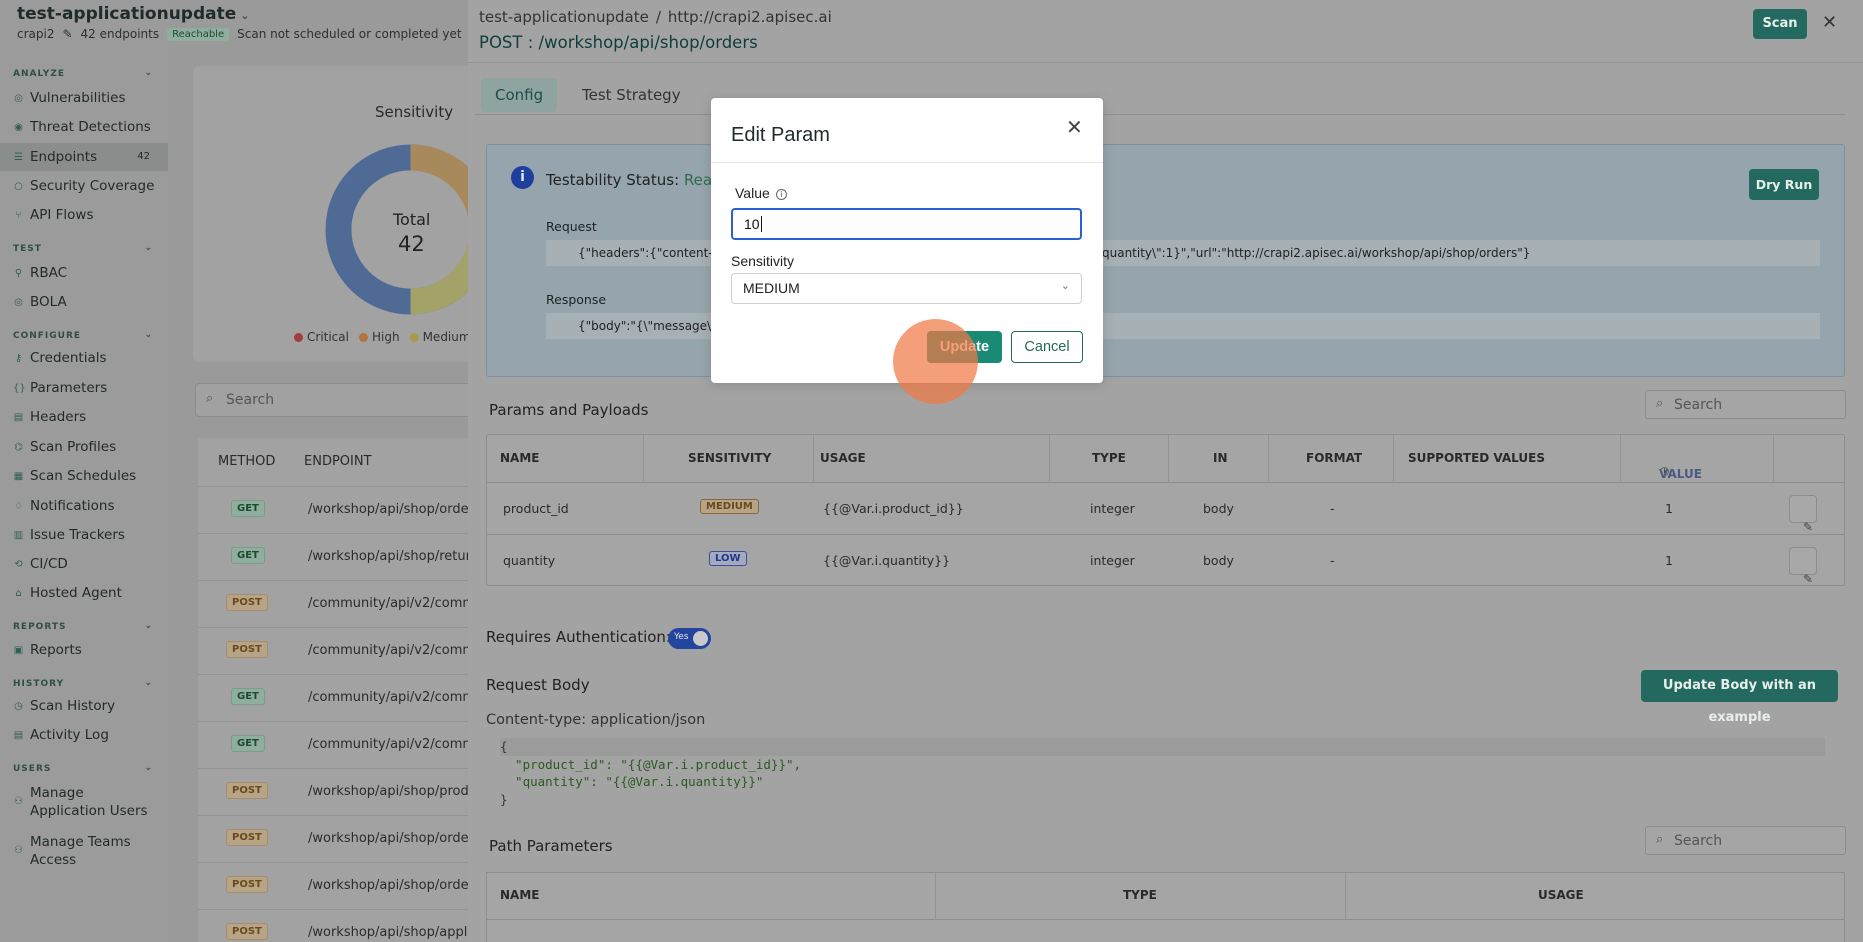 The height and width of the screenshot is (942, 1863). I want to click on update-button: Update, so click(964, 347).